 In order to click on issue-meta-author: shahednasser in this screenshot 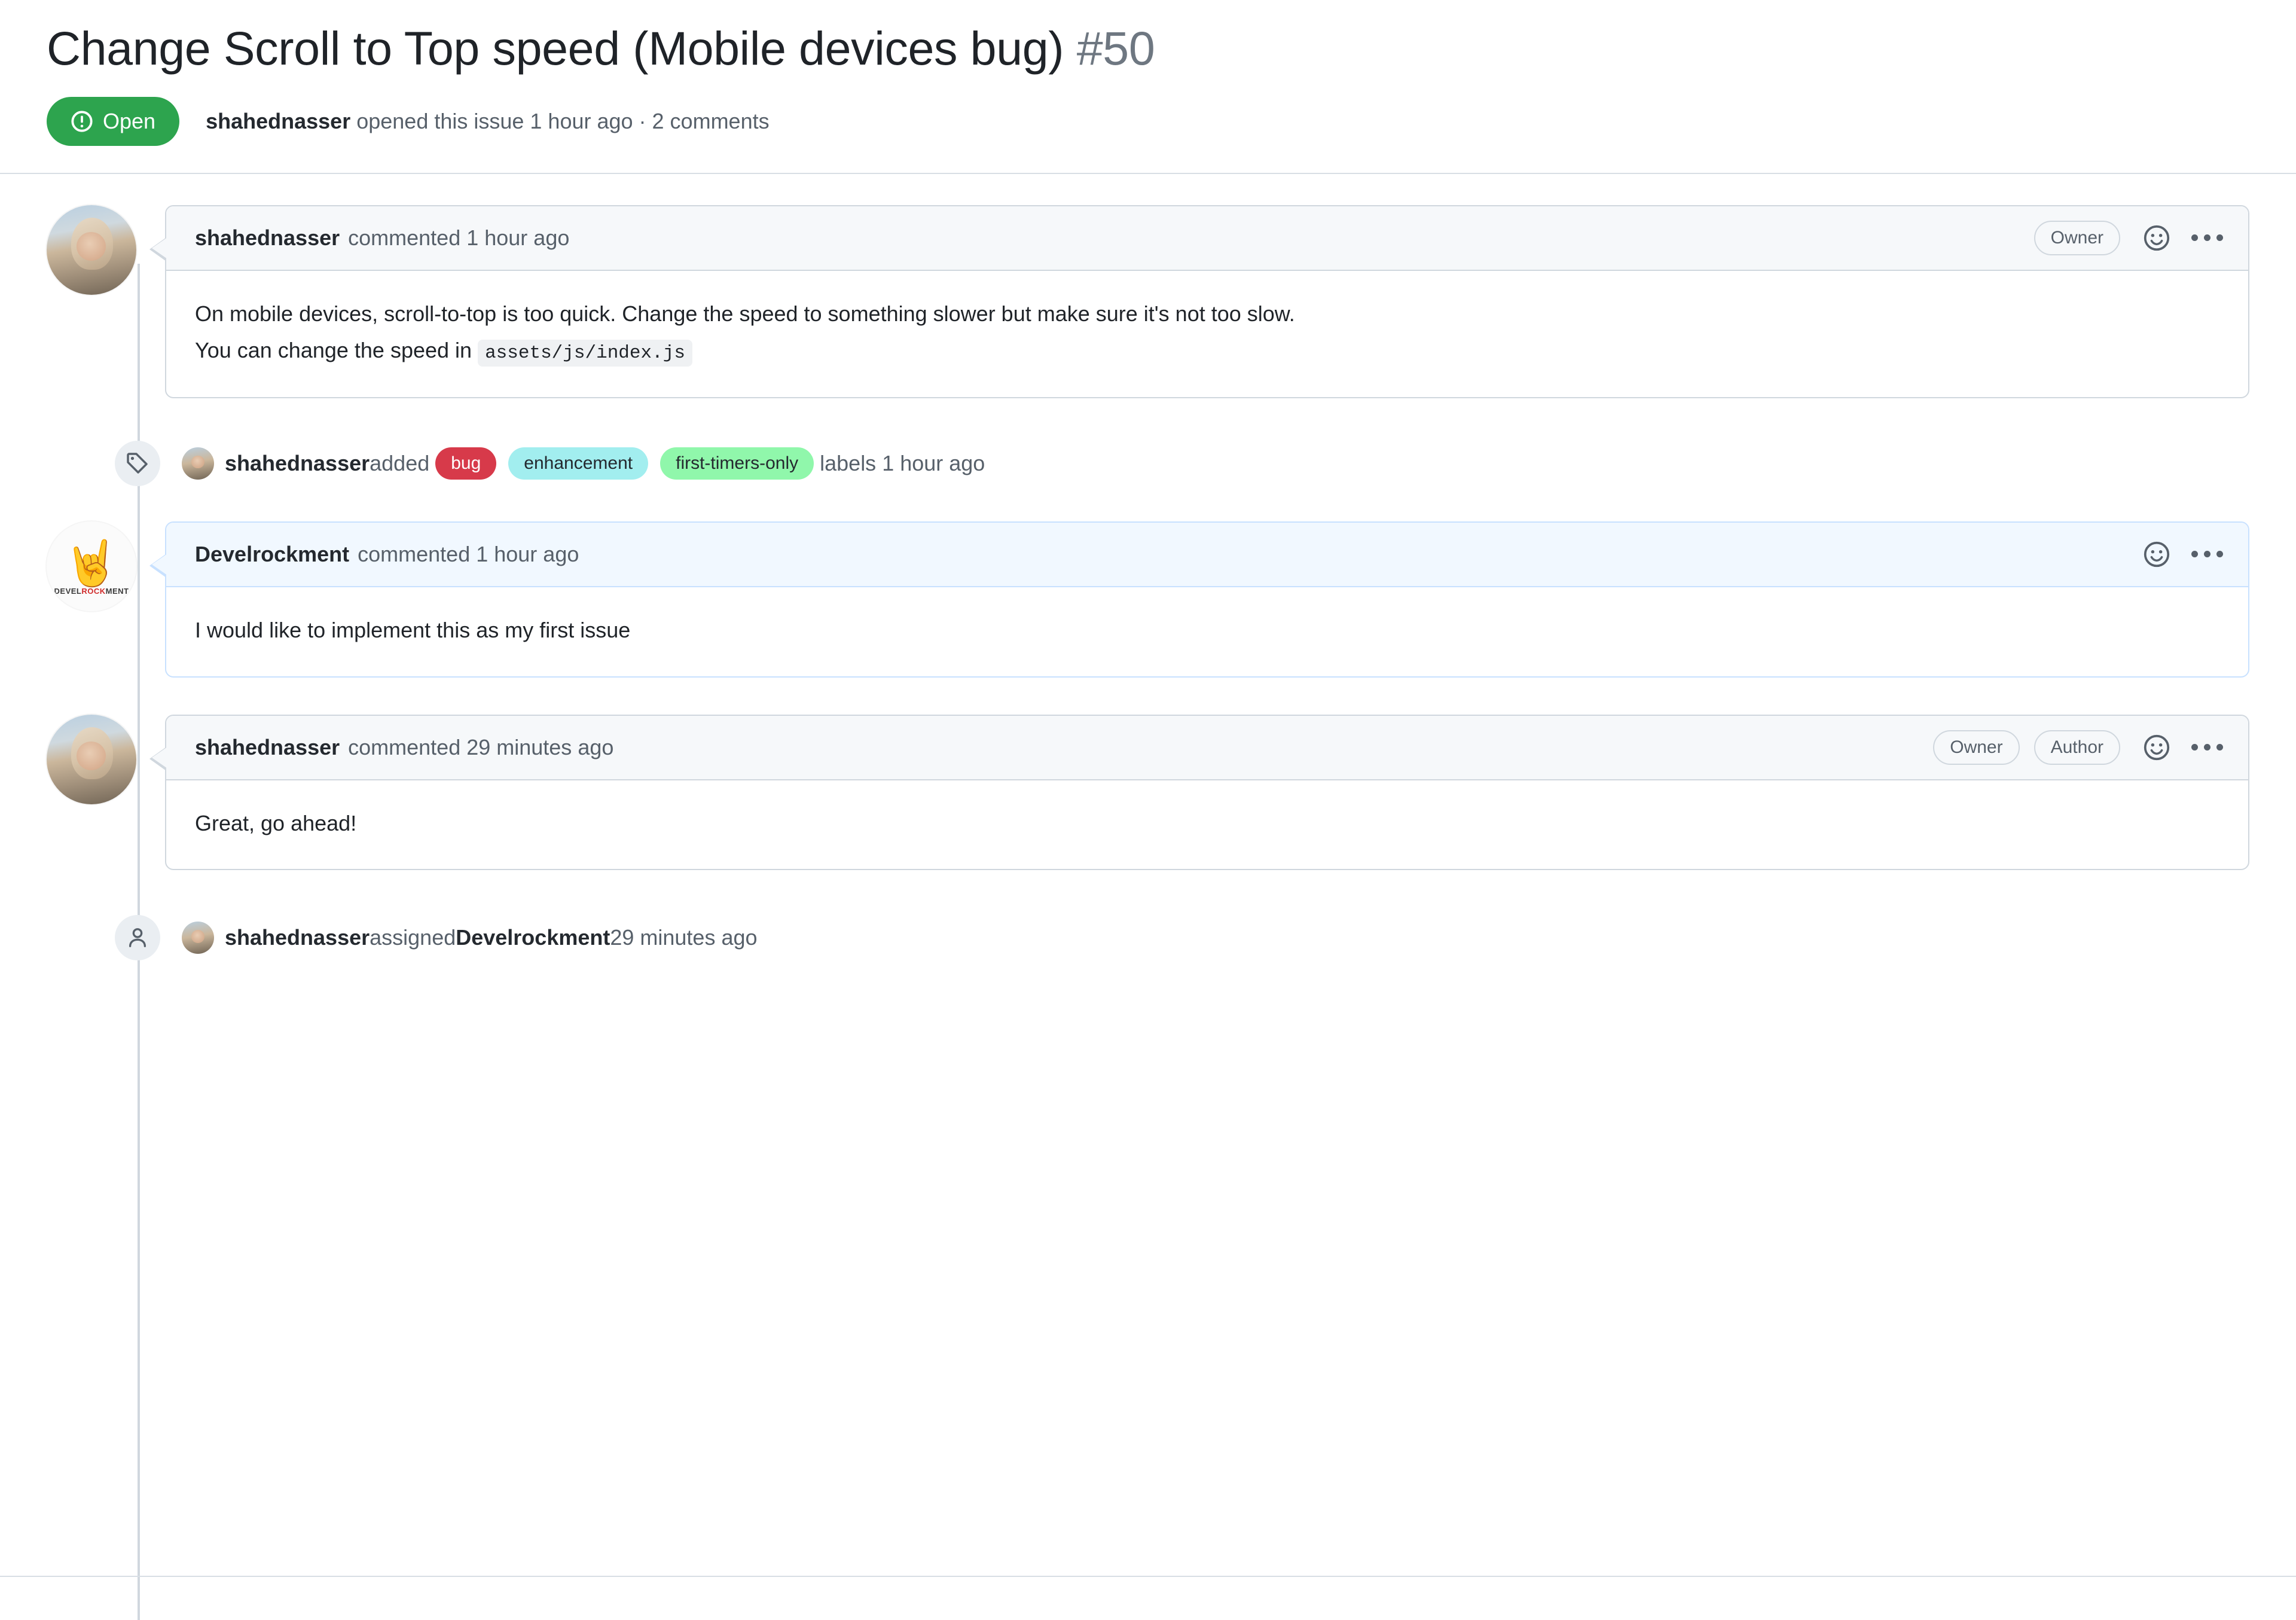, I will do `click(278, 121)`.